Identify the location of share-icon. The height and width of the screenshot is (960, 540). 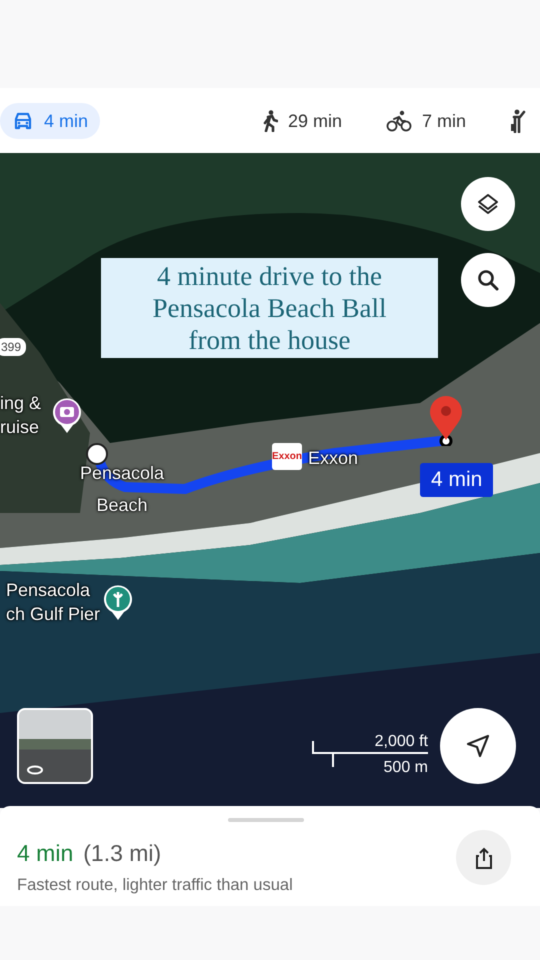
(484, 857).